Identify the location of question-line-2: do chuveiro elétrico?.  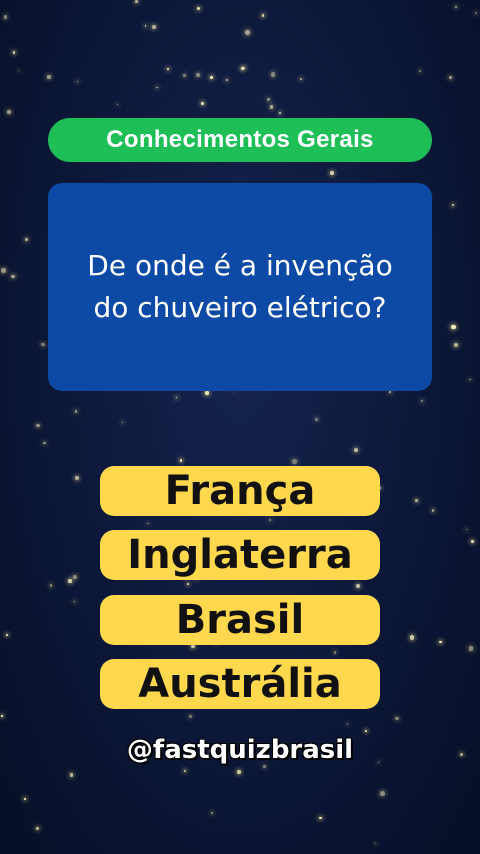
(240, 307).